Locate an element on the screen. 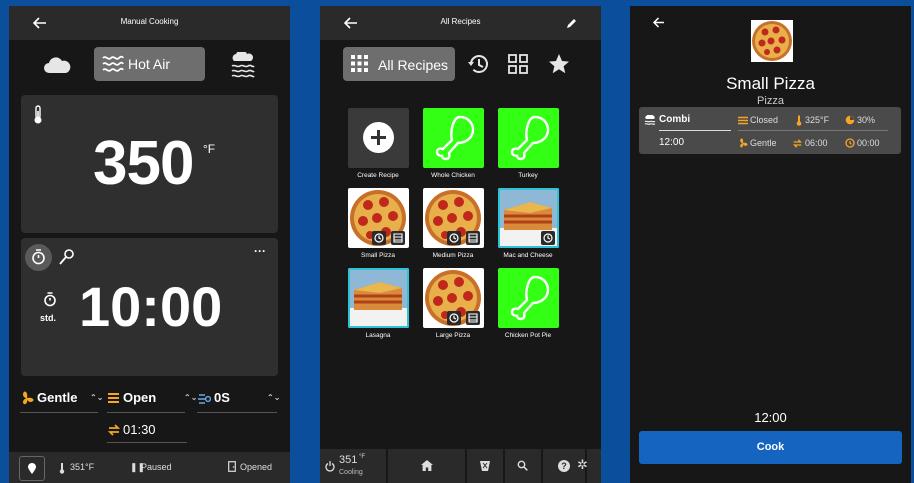  history-icon is located at coordinates (478, 64).